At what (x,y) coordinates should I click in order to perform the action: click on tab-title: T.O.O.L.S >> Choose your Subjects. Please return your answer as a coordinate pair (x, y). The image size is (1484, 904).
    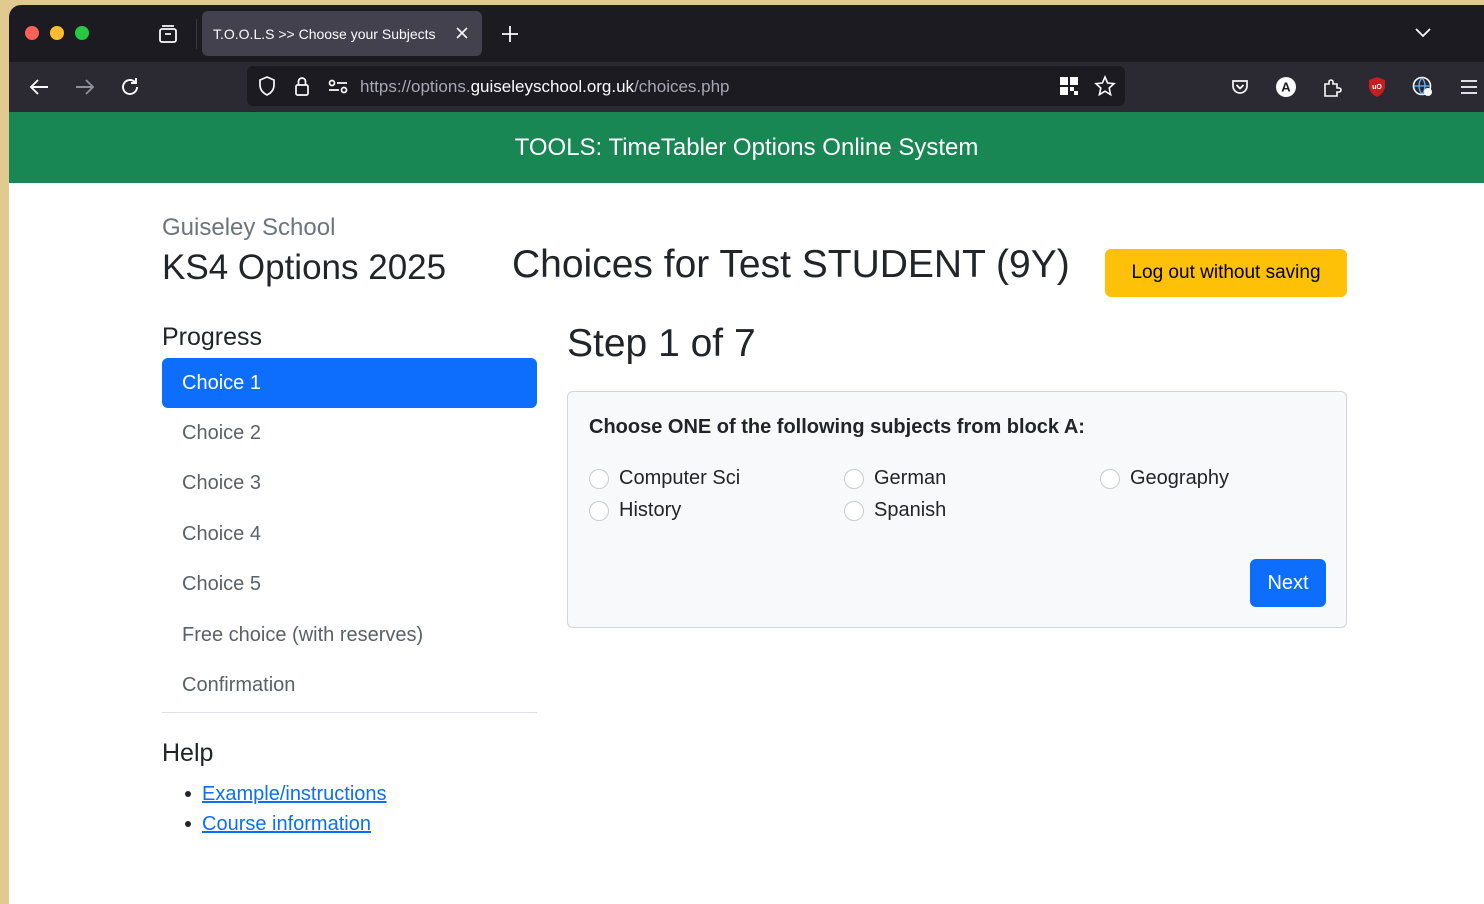
    Looking at the image, I should click on (324, 33).